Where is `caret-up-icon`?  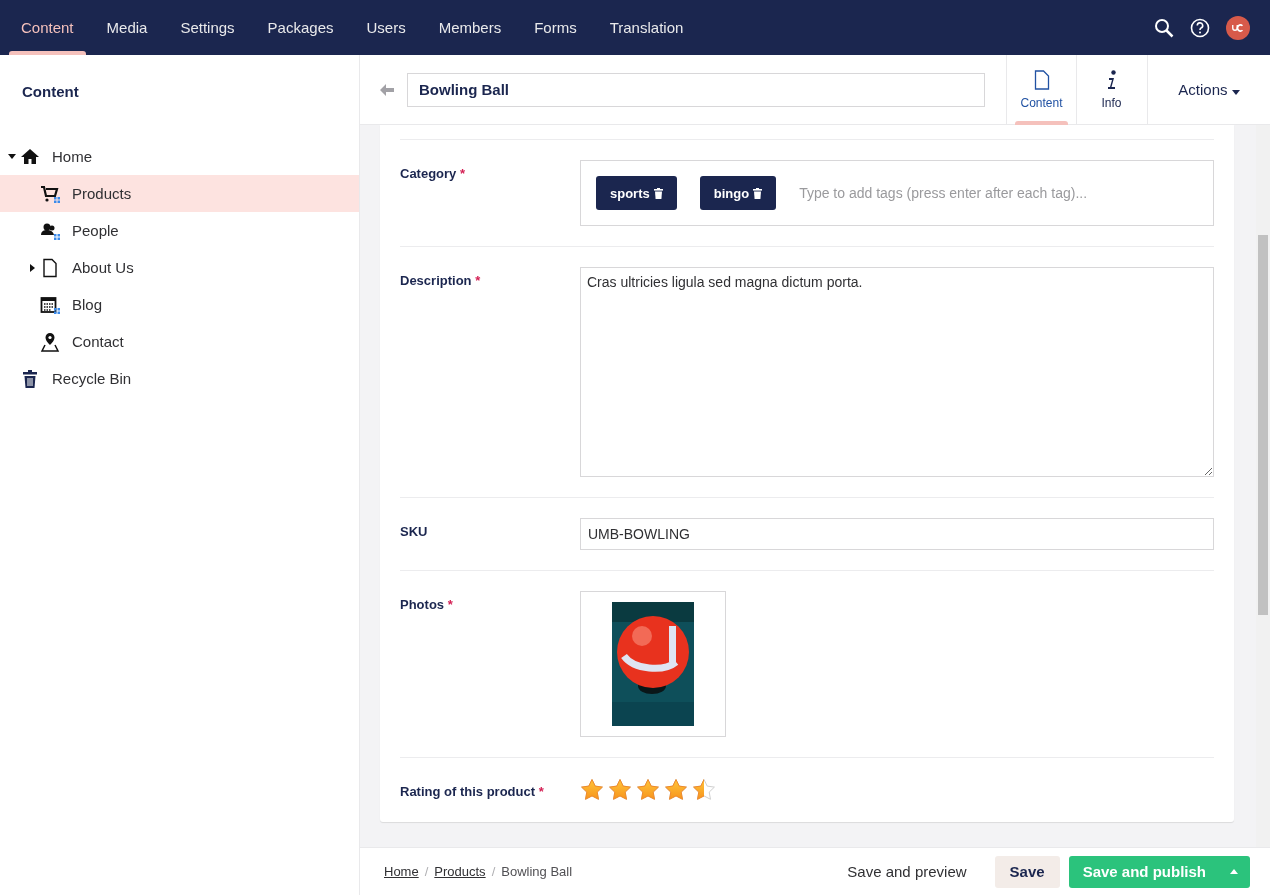
caret-up-icon is located at coordinates (1234, 871).